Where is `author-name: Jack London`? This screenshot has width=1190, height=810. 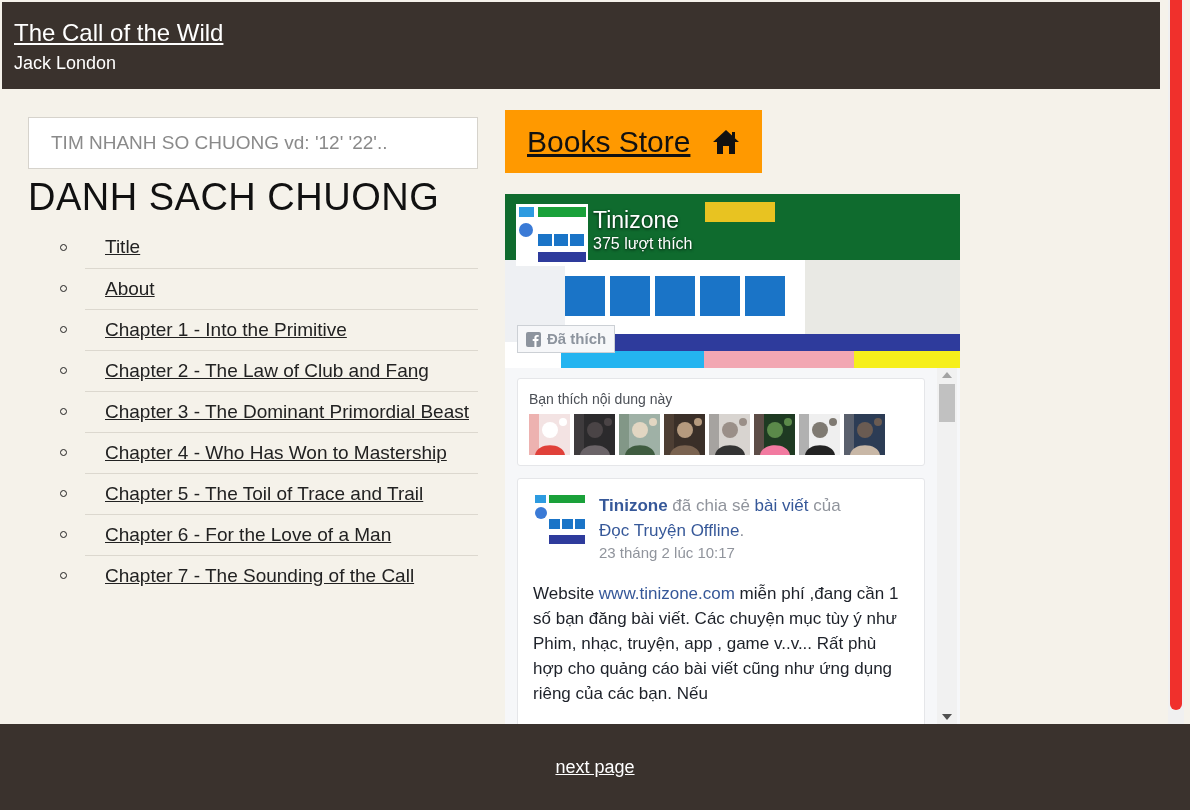
author-name: Jack London is located at coordinates (65, 63).